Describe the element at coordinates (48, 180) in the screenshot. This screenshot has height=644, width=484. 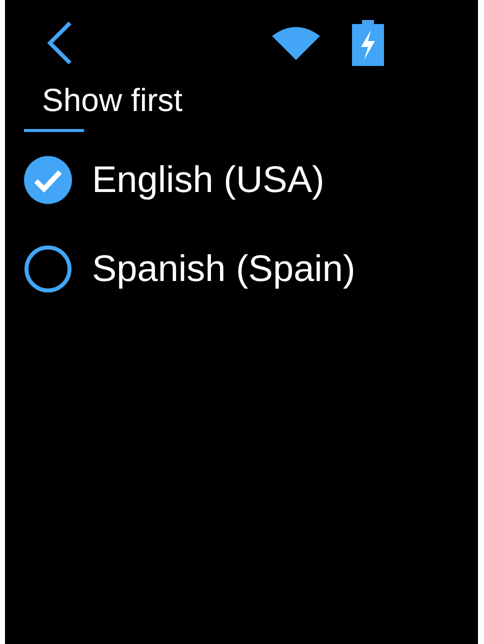
I see `radio-checked-icon` at that location.